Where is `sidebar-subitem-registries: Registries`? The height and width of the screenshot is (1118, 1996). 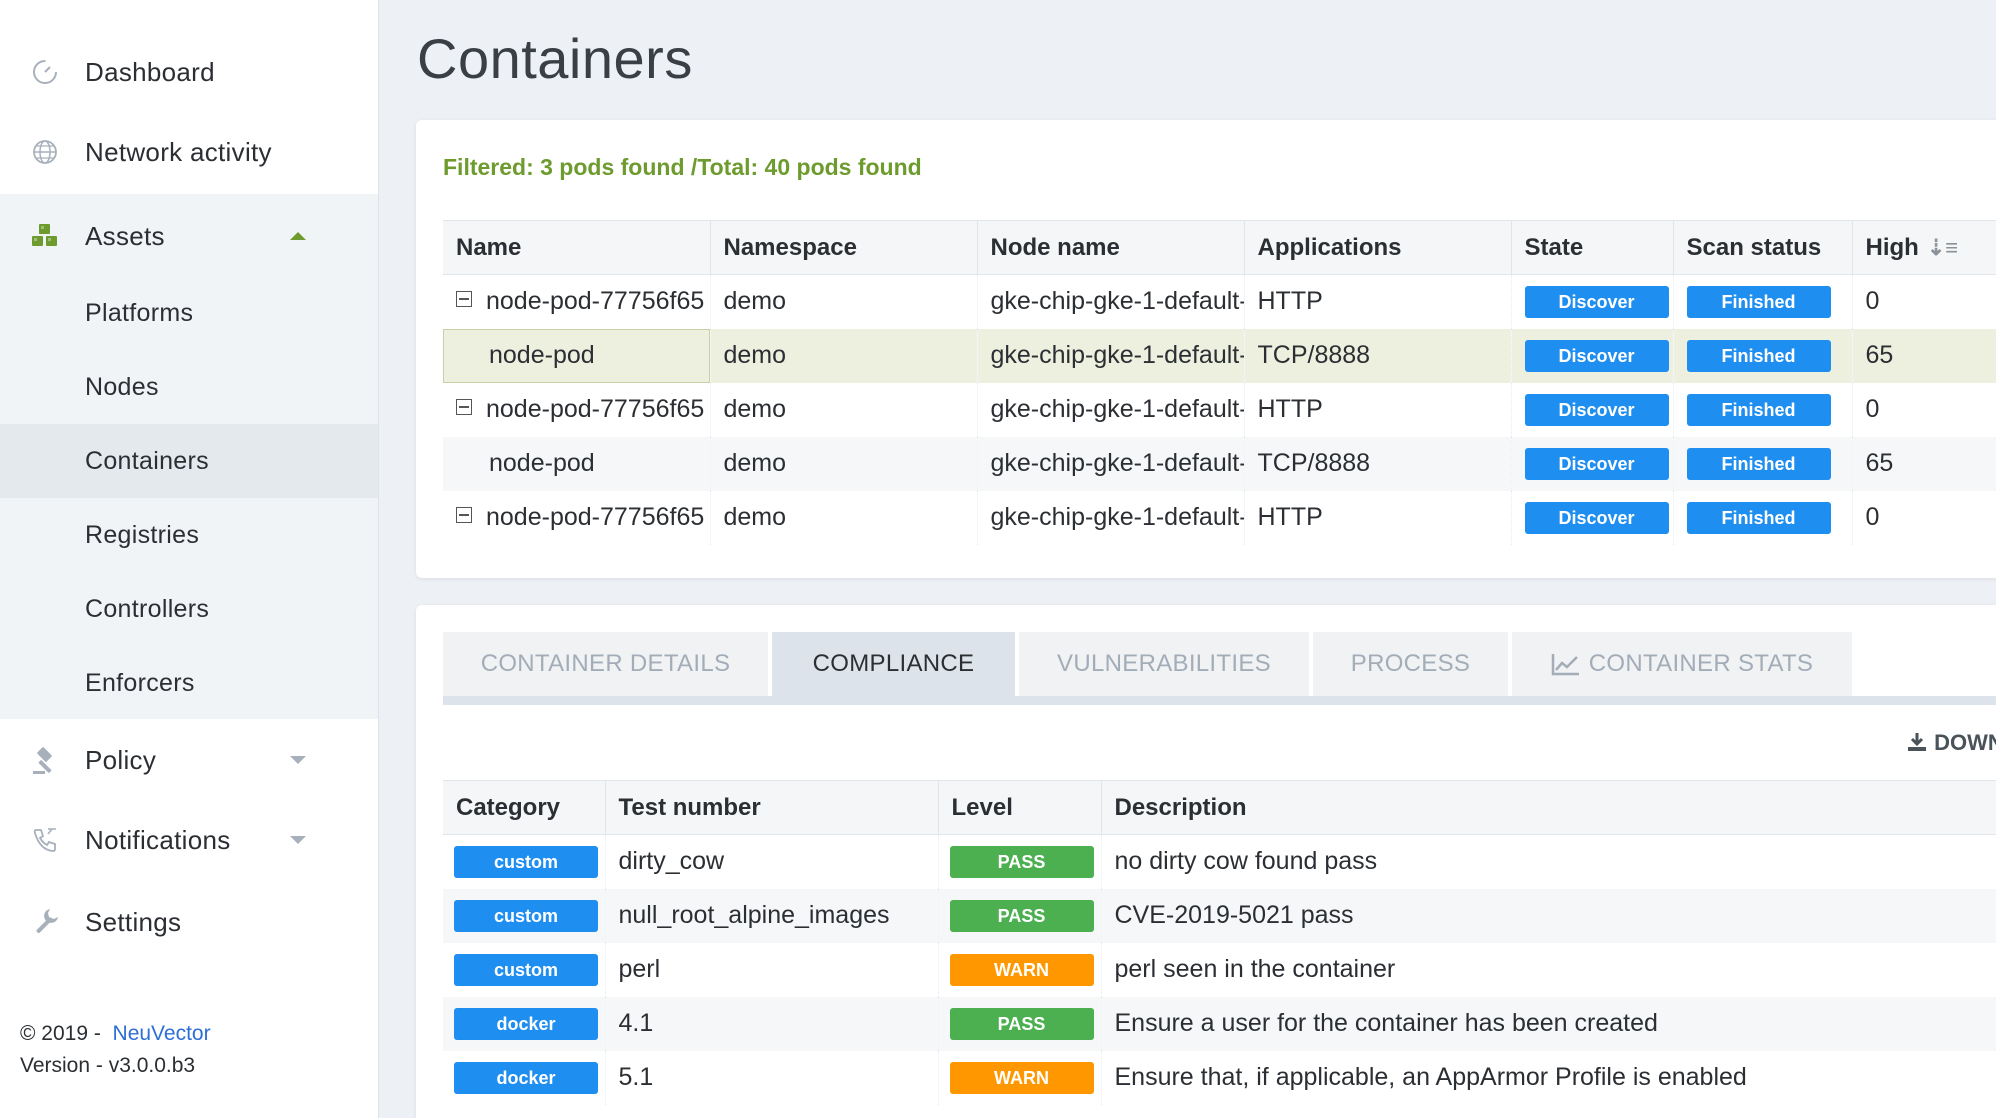 sidebar-subitem-registries: Registries is located at coordinates (189, 535).